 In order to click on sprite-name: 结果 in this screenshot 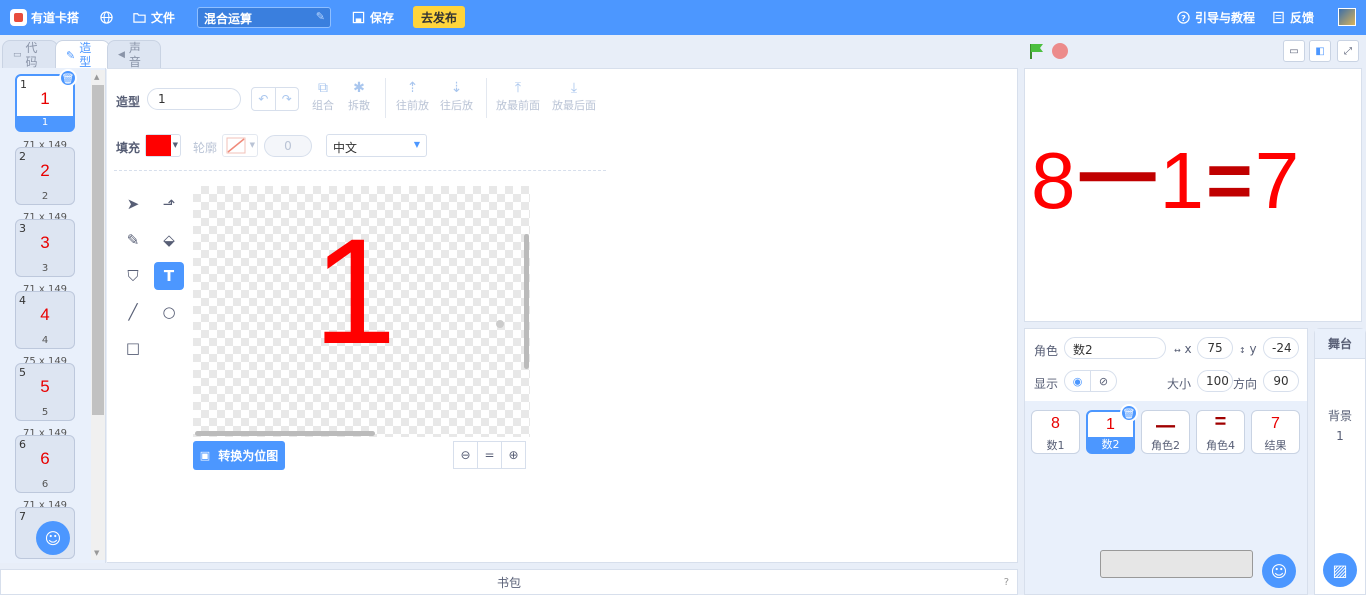, I will do `click(1275, 445)`.